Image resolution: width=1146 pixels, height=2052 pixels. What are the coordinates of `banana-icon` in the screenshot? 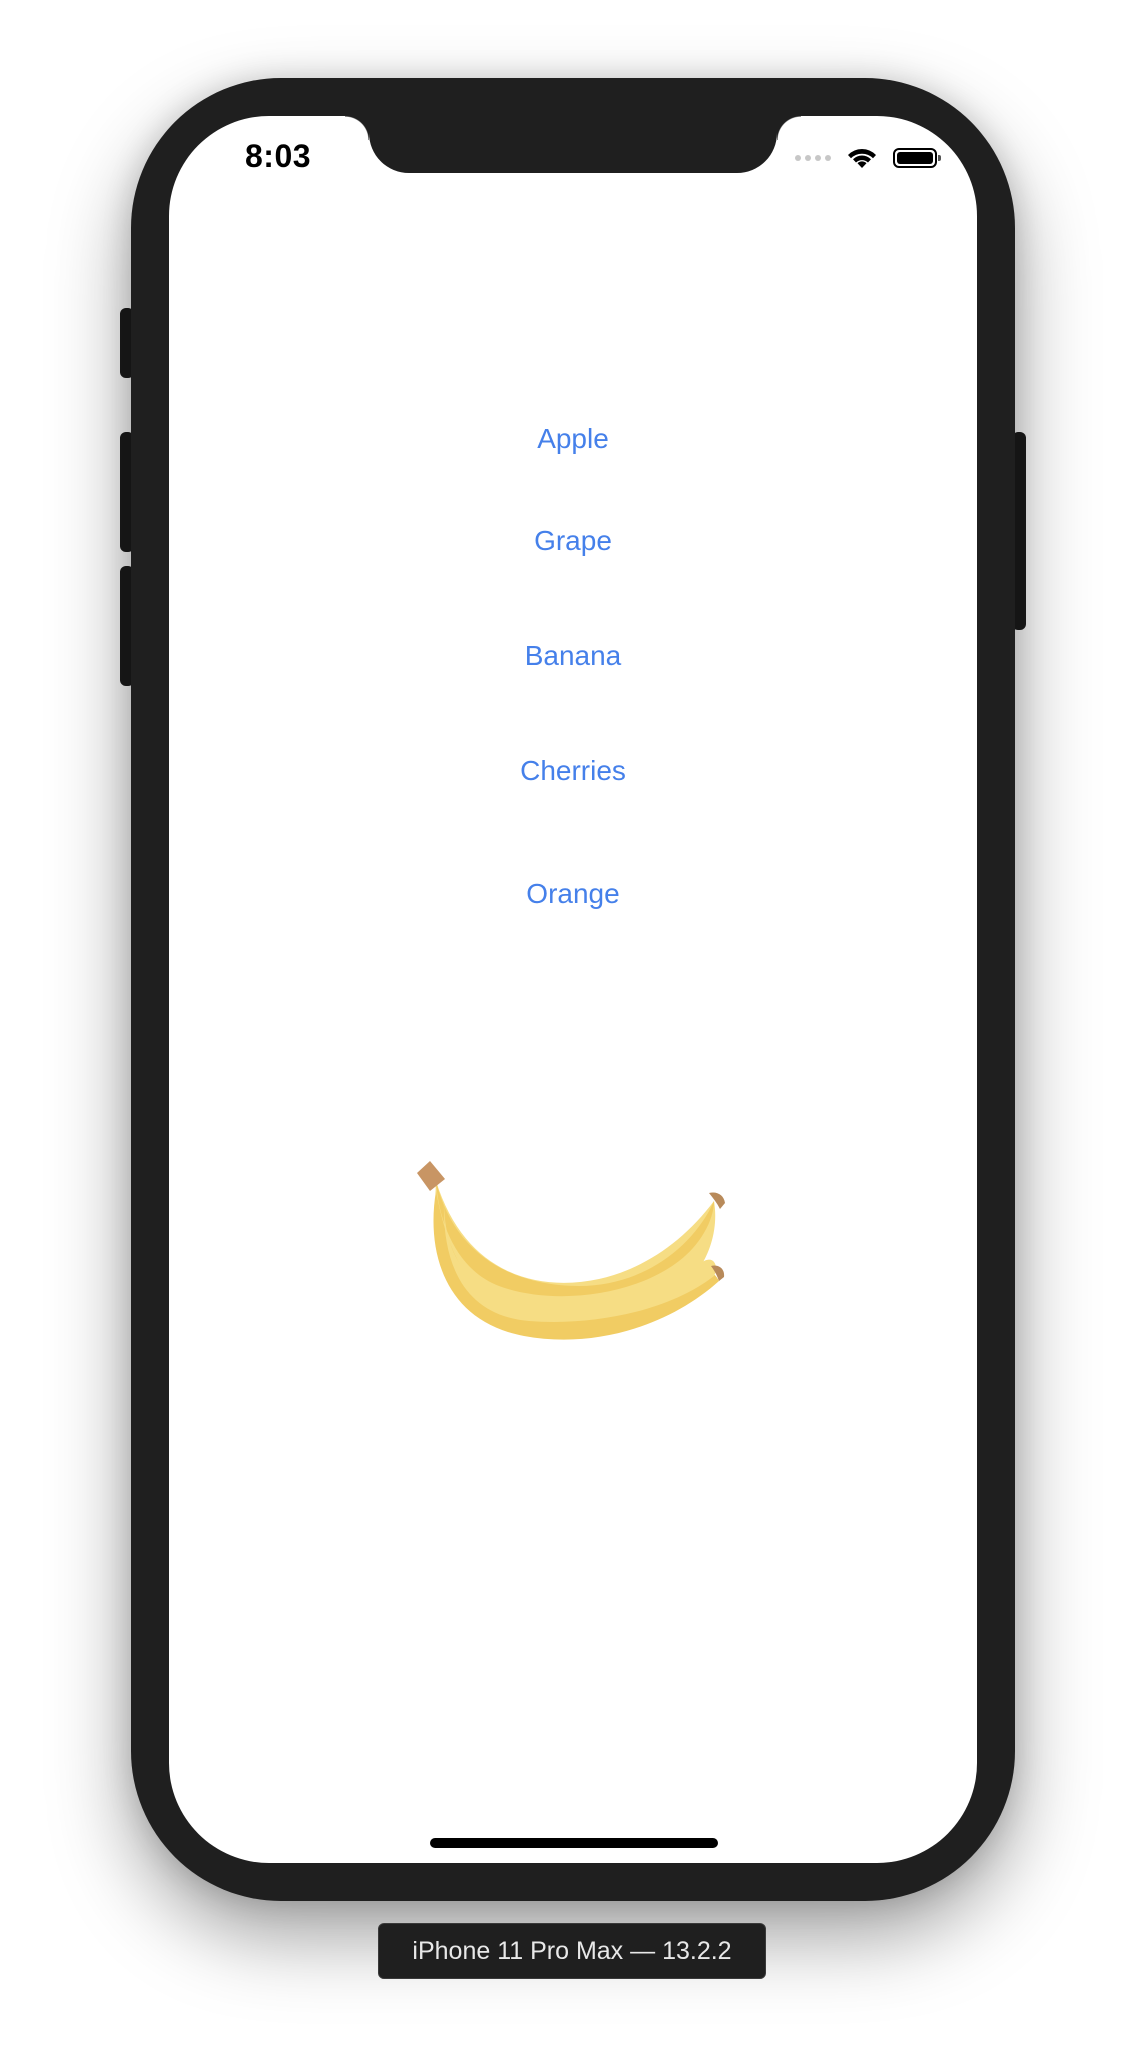 It's located at (571, 1250).